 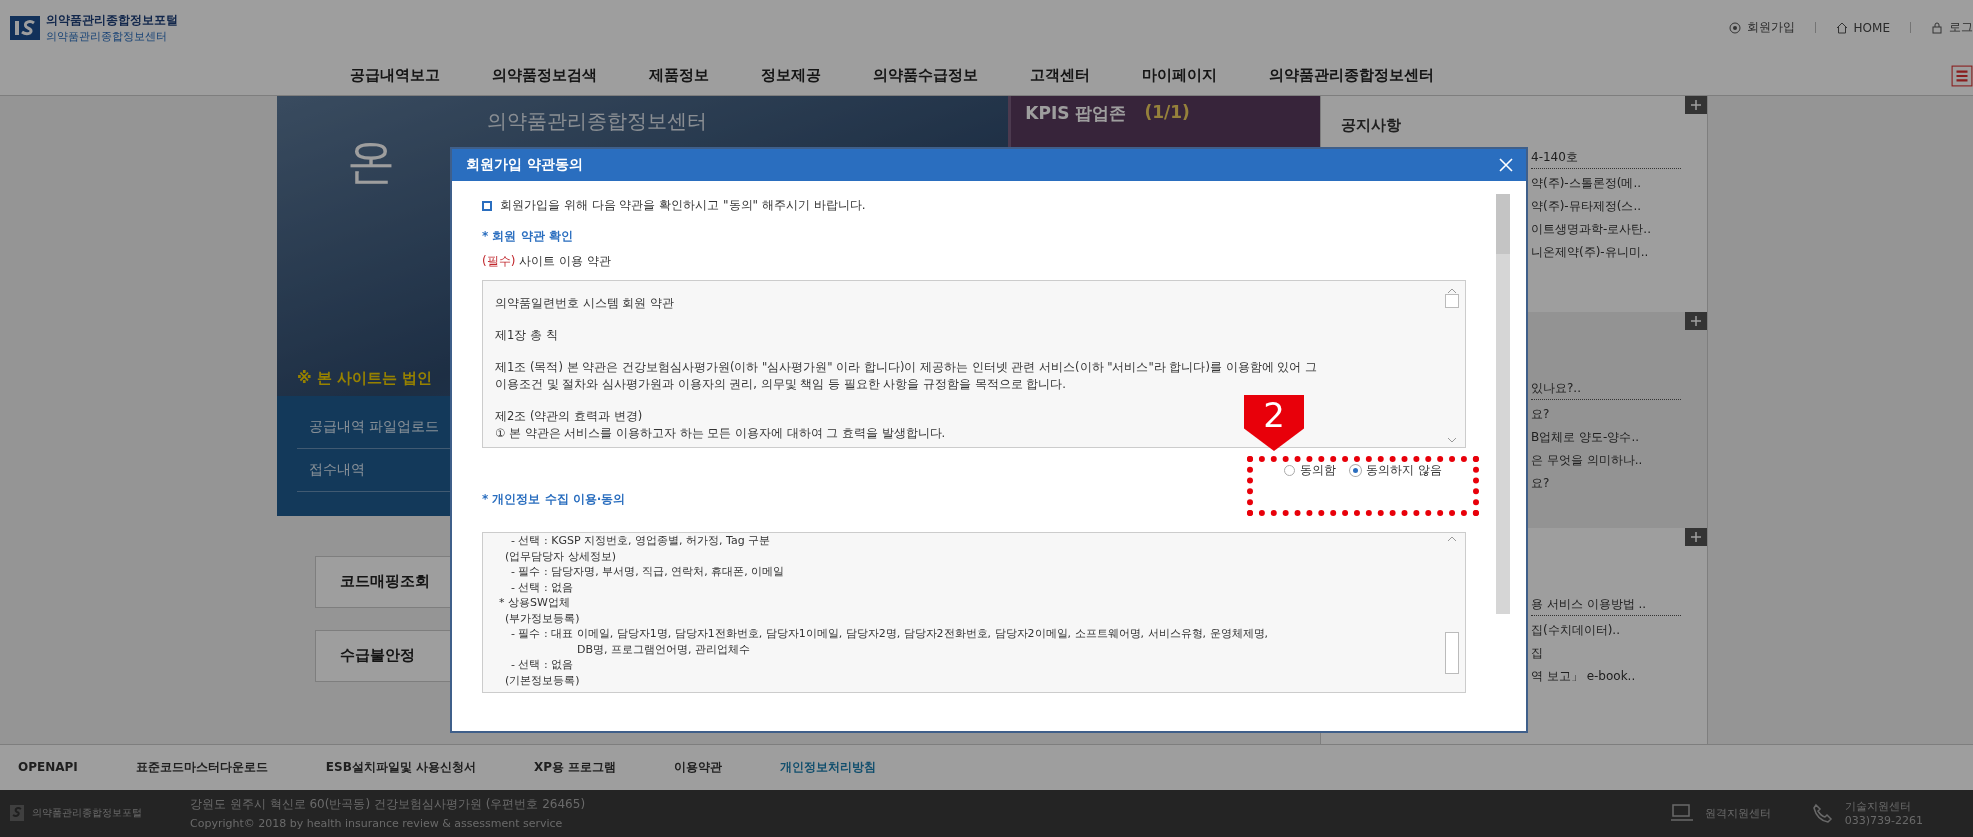 What do you see at coordinates (107, 36) in the screenshot?
I see `logo-subtitle: 의약품관리종합정보센터` at bounding box center [107, 36].